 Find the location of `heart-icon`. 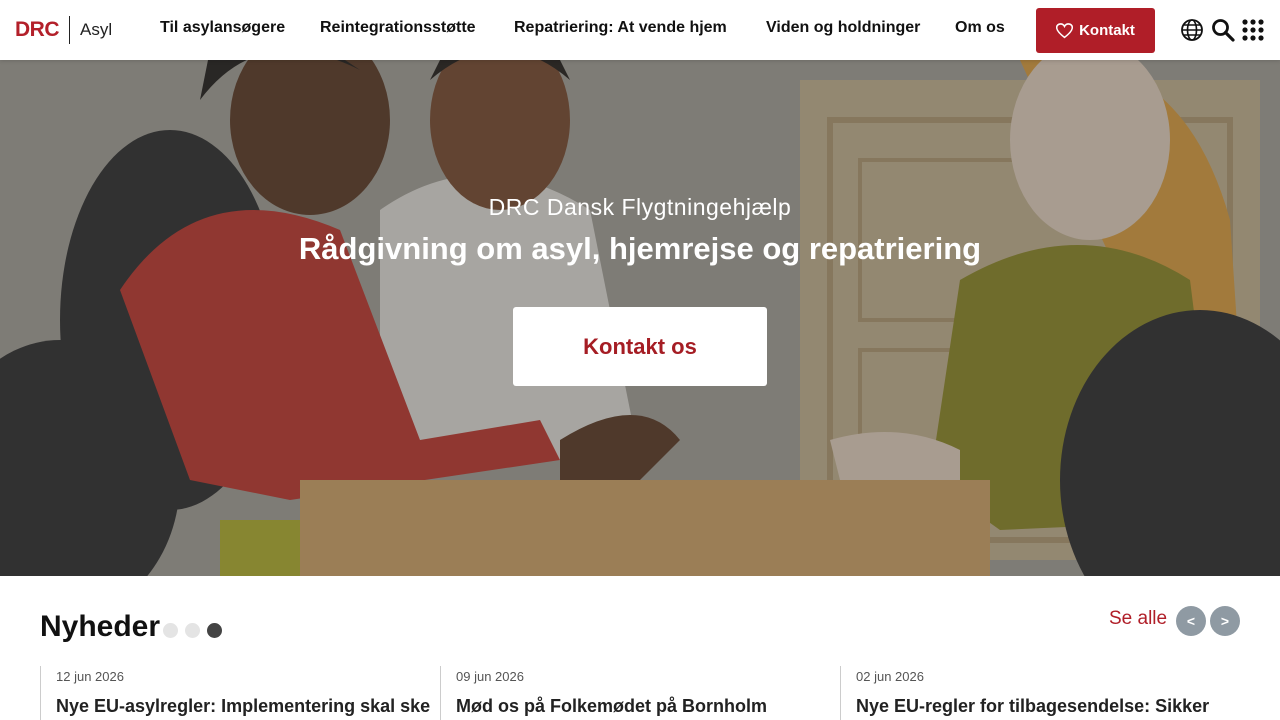

heart-icon is located at coordinates (1065, 30).